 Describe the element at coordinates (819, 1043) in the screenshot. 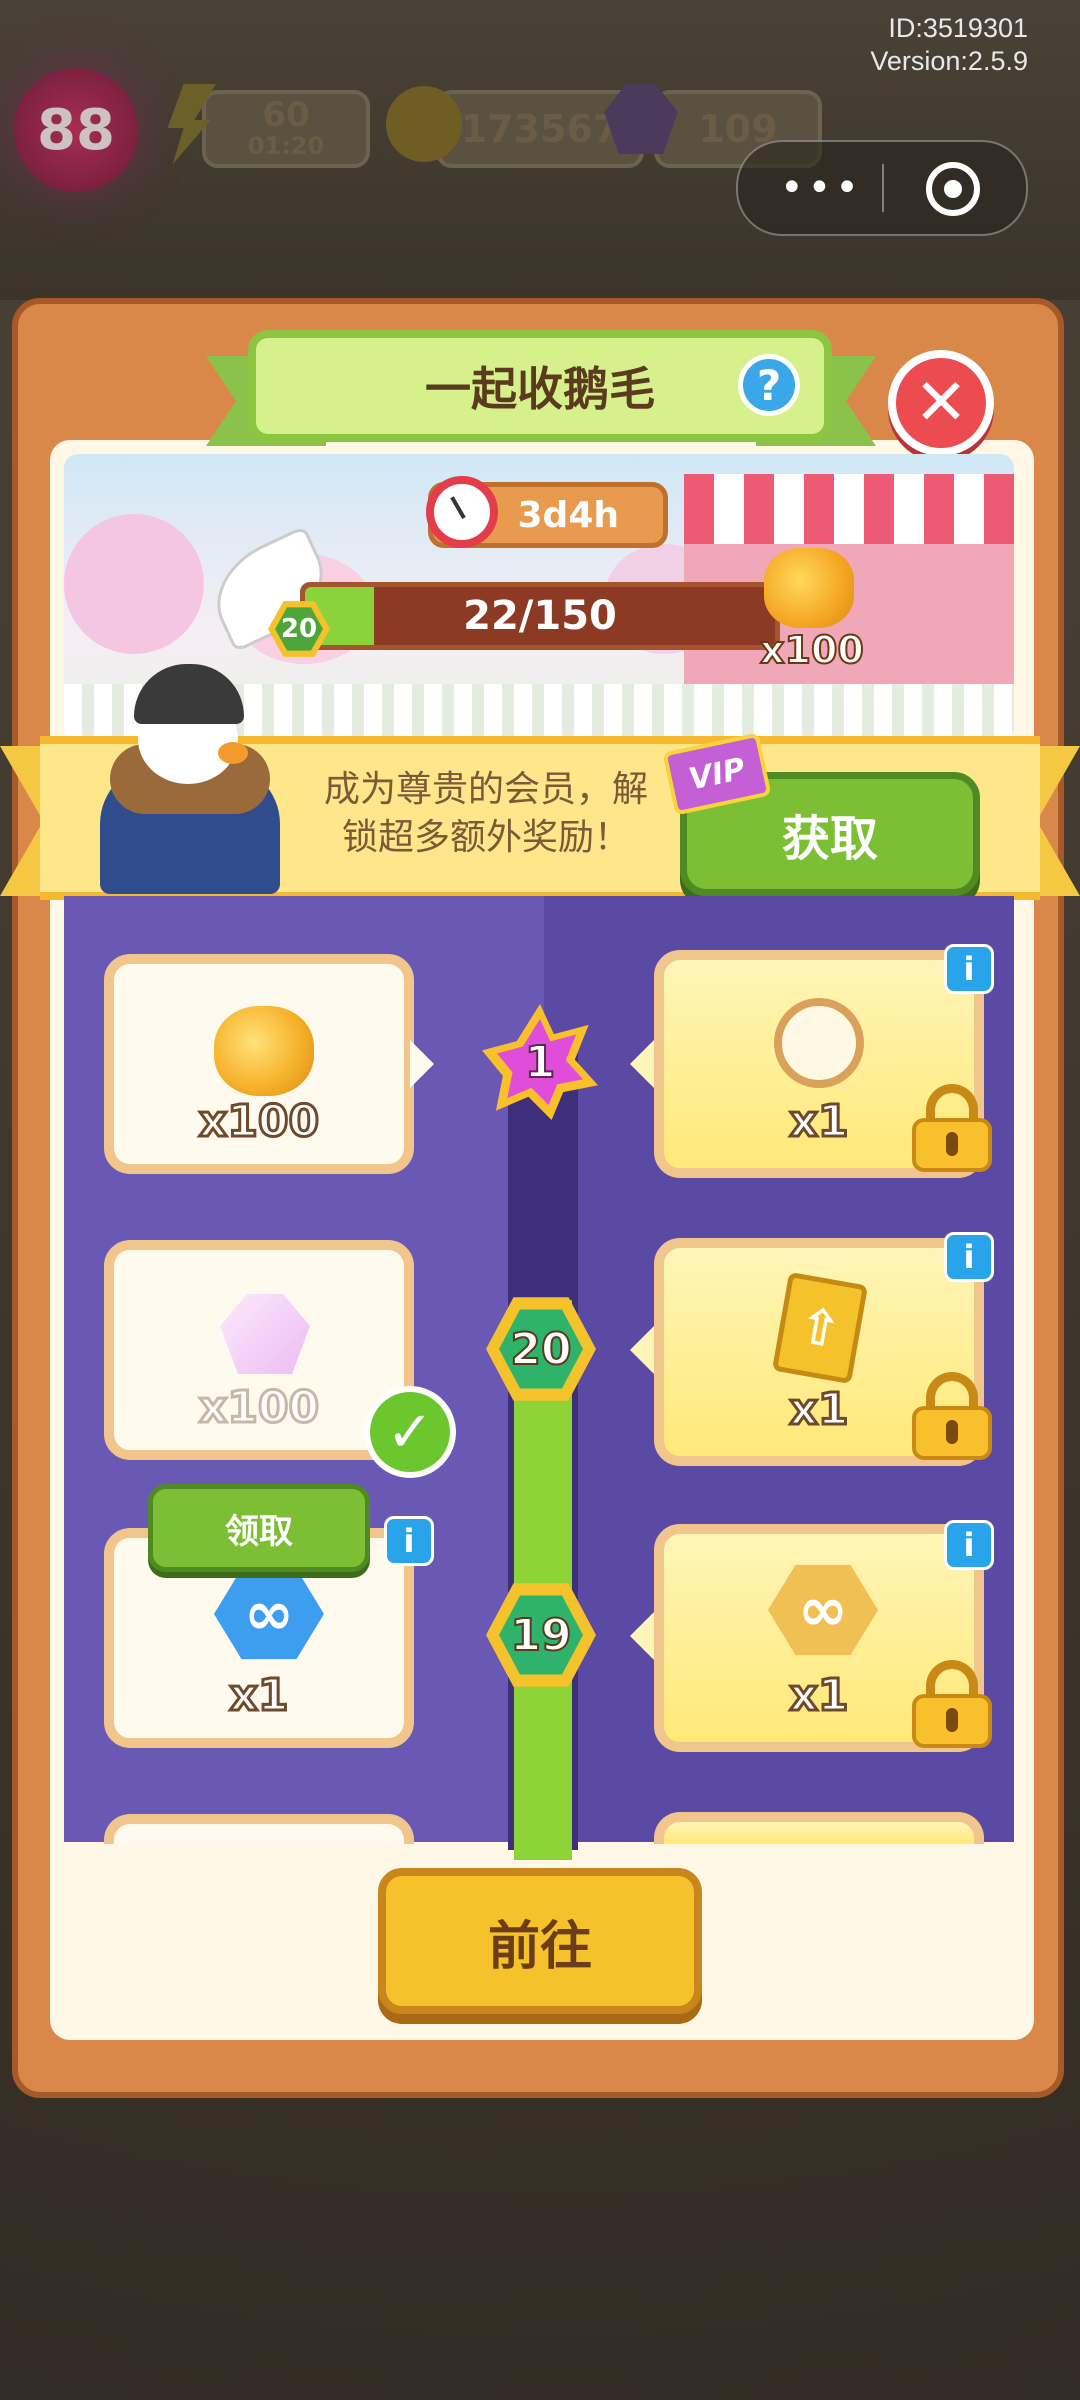

I see `stopwatch-icon` at that location.